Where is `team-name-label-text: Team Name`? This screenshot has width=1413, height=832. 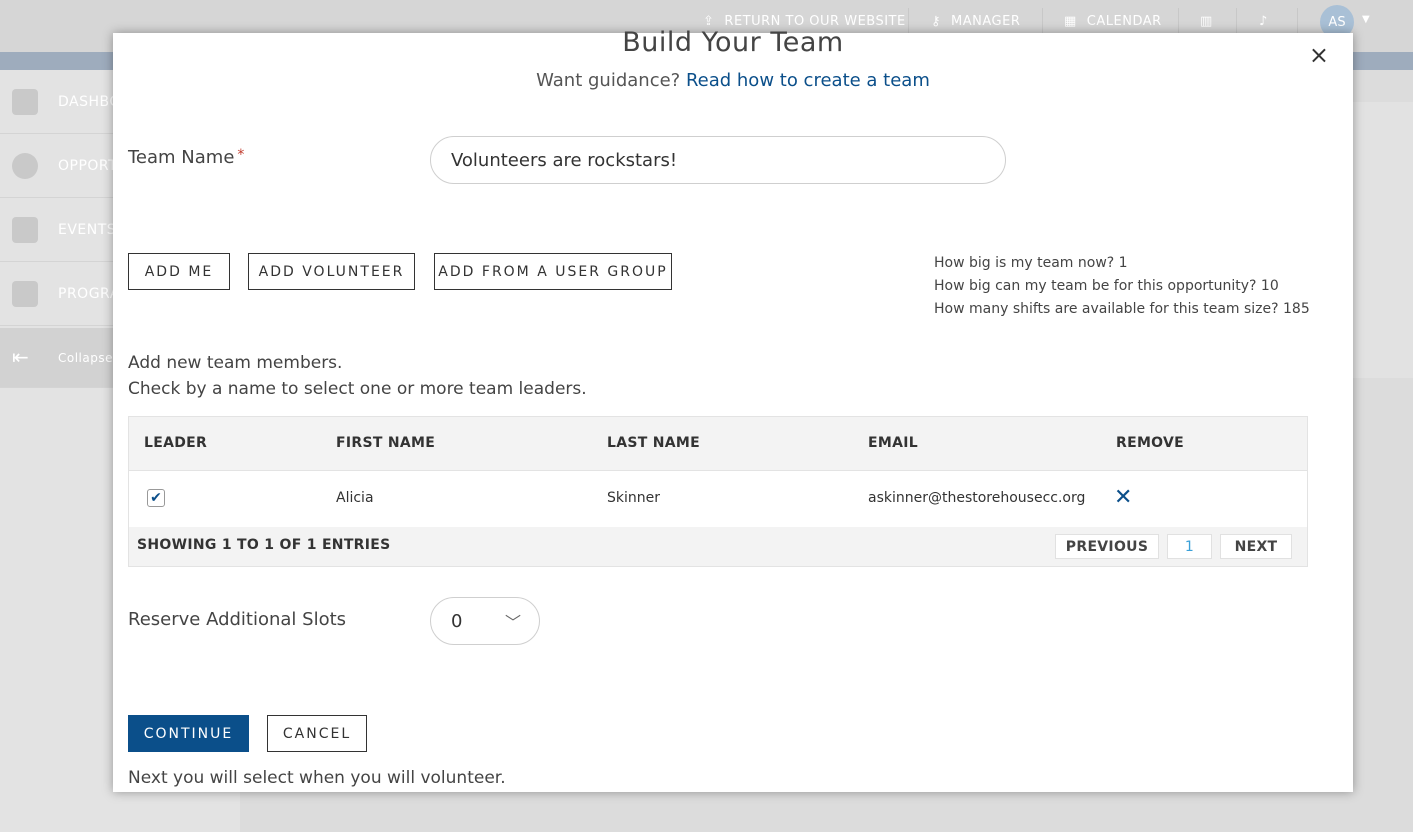 team-name-label-text: Team Name is located at coordinates (181, 157).